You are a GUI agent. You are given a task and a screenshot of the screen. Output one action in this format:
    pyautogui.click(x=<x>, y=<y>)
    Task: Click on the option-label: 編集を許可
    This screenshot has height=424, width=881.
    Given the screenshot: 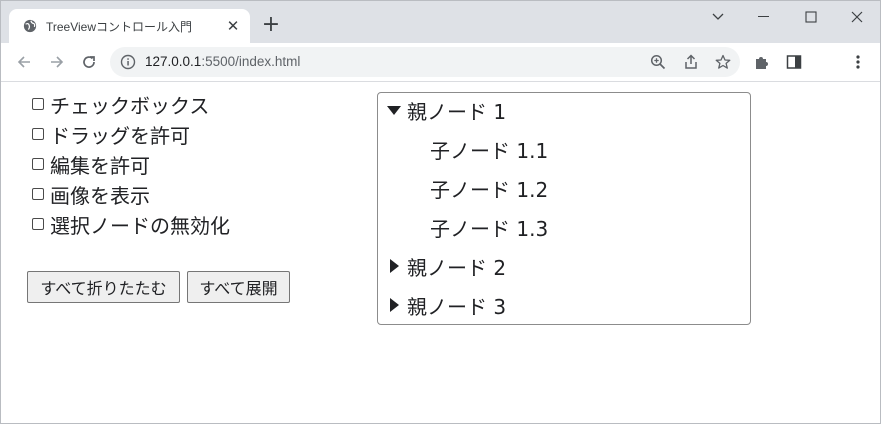 What is the action you would take?
    pyautogui.click(x=100, y=165)
    